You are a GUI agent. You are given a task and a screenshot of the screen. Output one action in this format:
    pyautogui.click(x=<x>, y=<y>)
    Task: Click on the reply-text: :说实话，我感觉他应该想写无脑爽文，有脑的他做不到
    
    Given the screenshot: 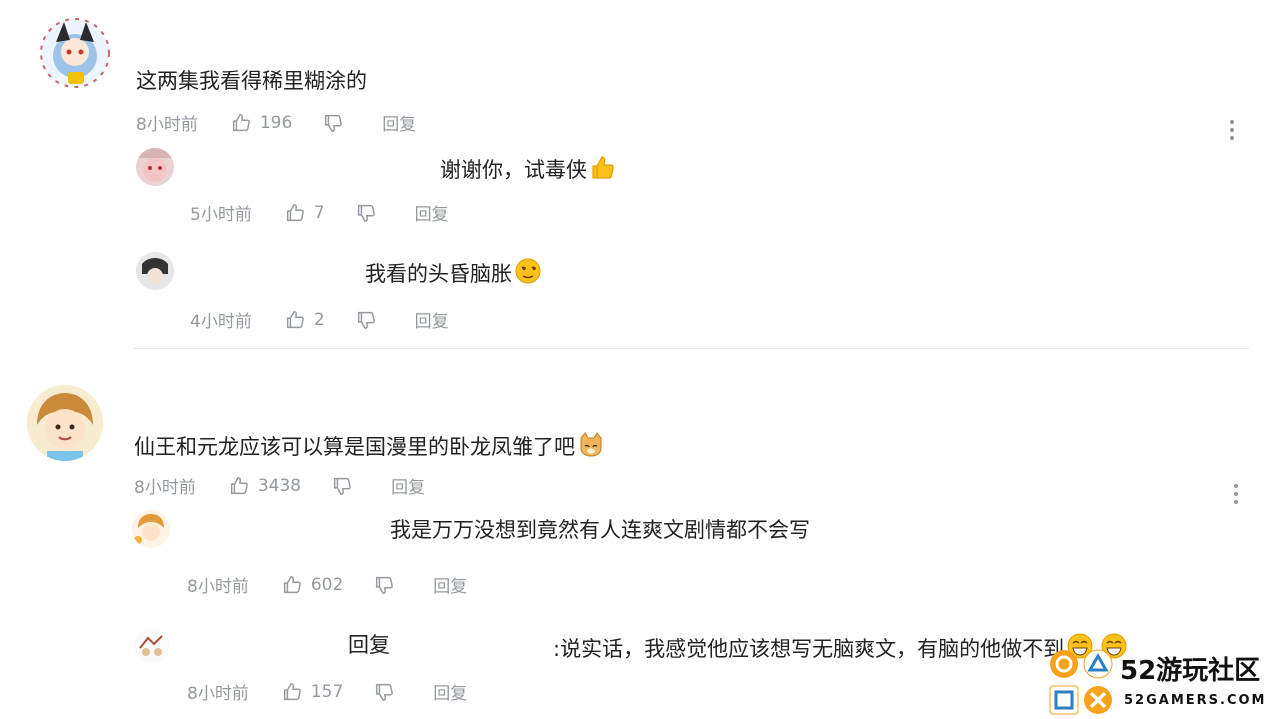 What is the action you would take?
    pyautogui.click(x=840, y=647)
    